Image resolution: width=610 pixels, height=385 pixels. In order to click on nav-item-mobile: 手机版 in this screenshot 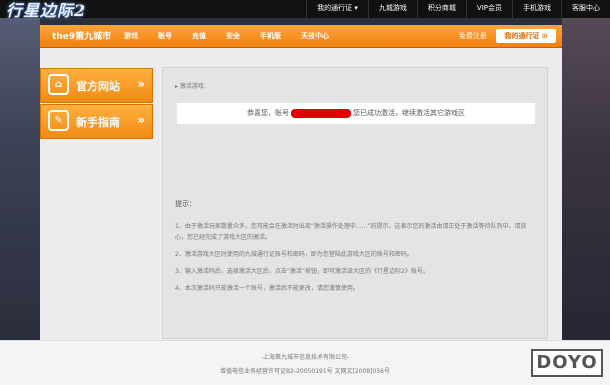, I will do `click(270, 36)`.